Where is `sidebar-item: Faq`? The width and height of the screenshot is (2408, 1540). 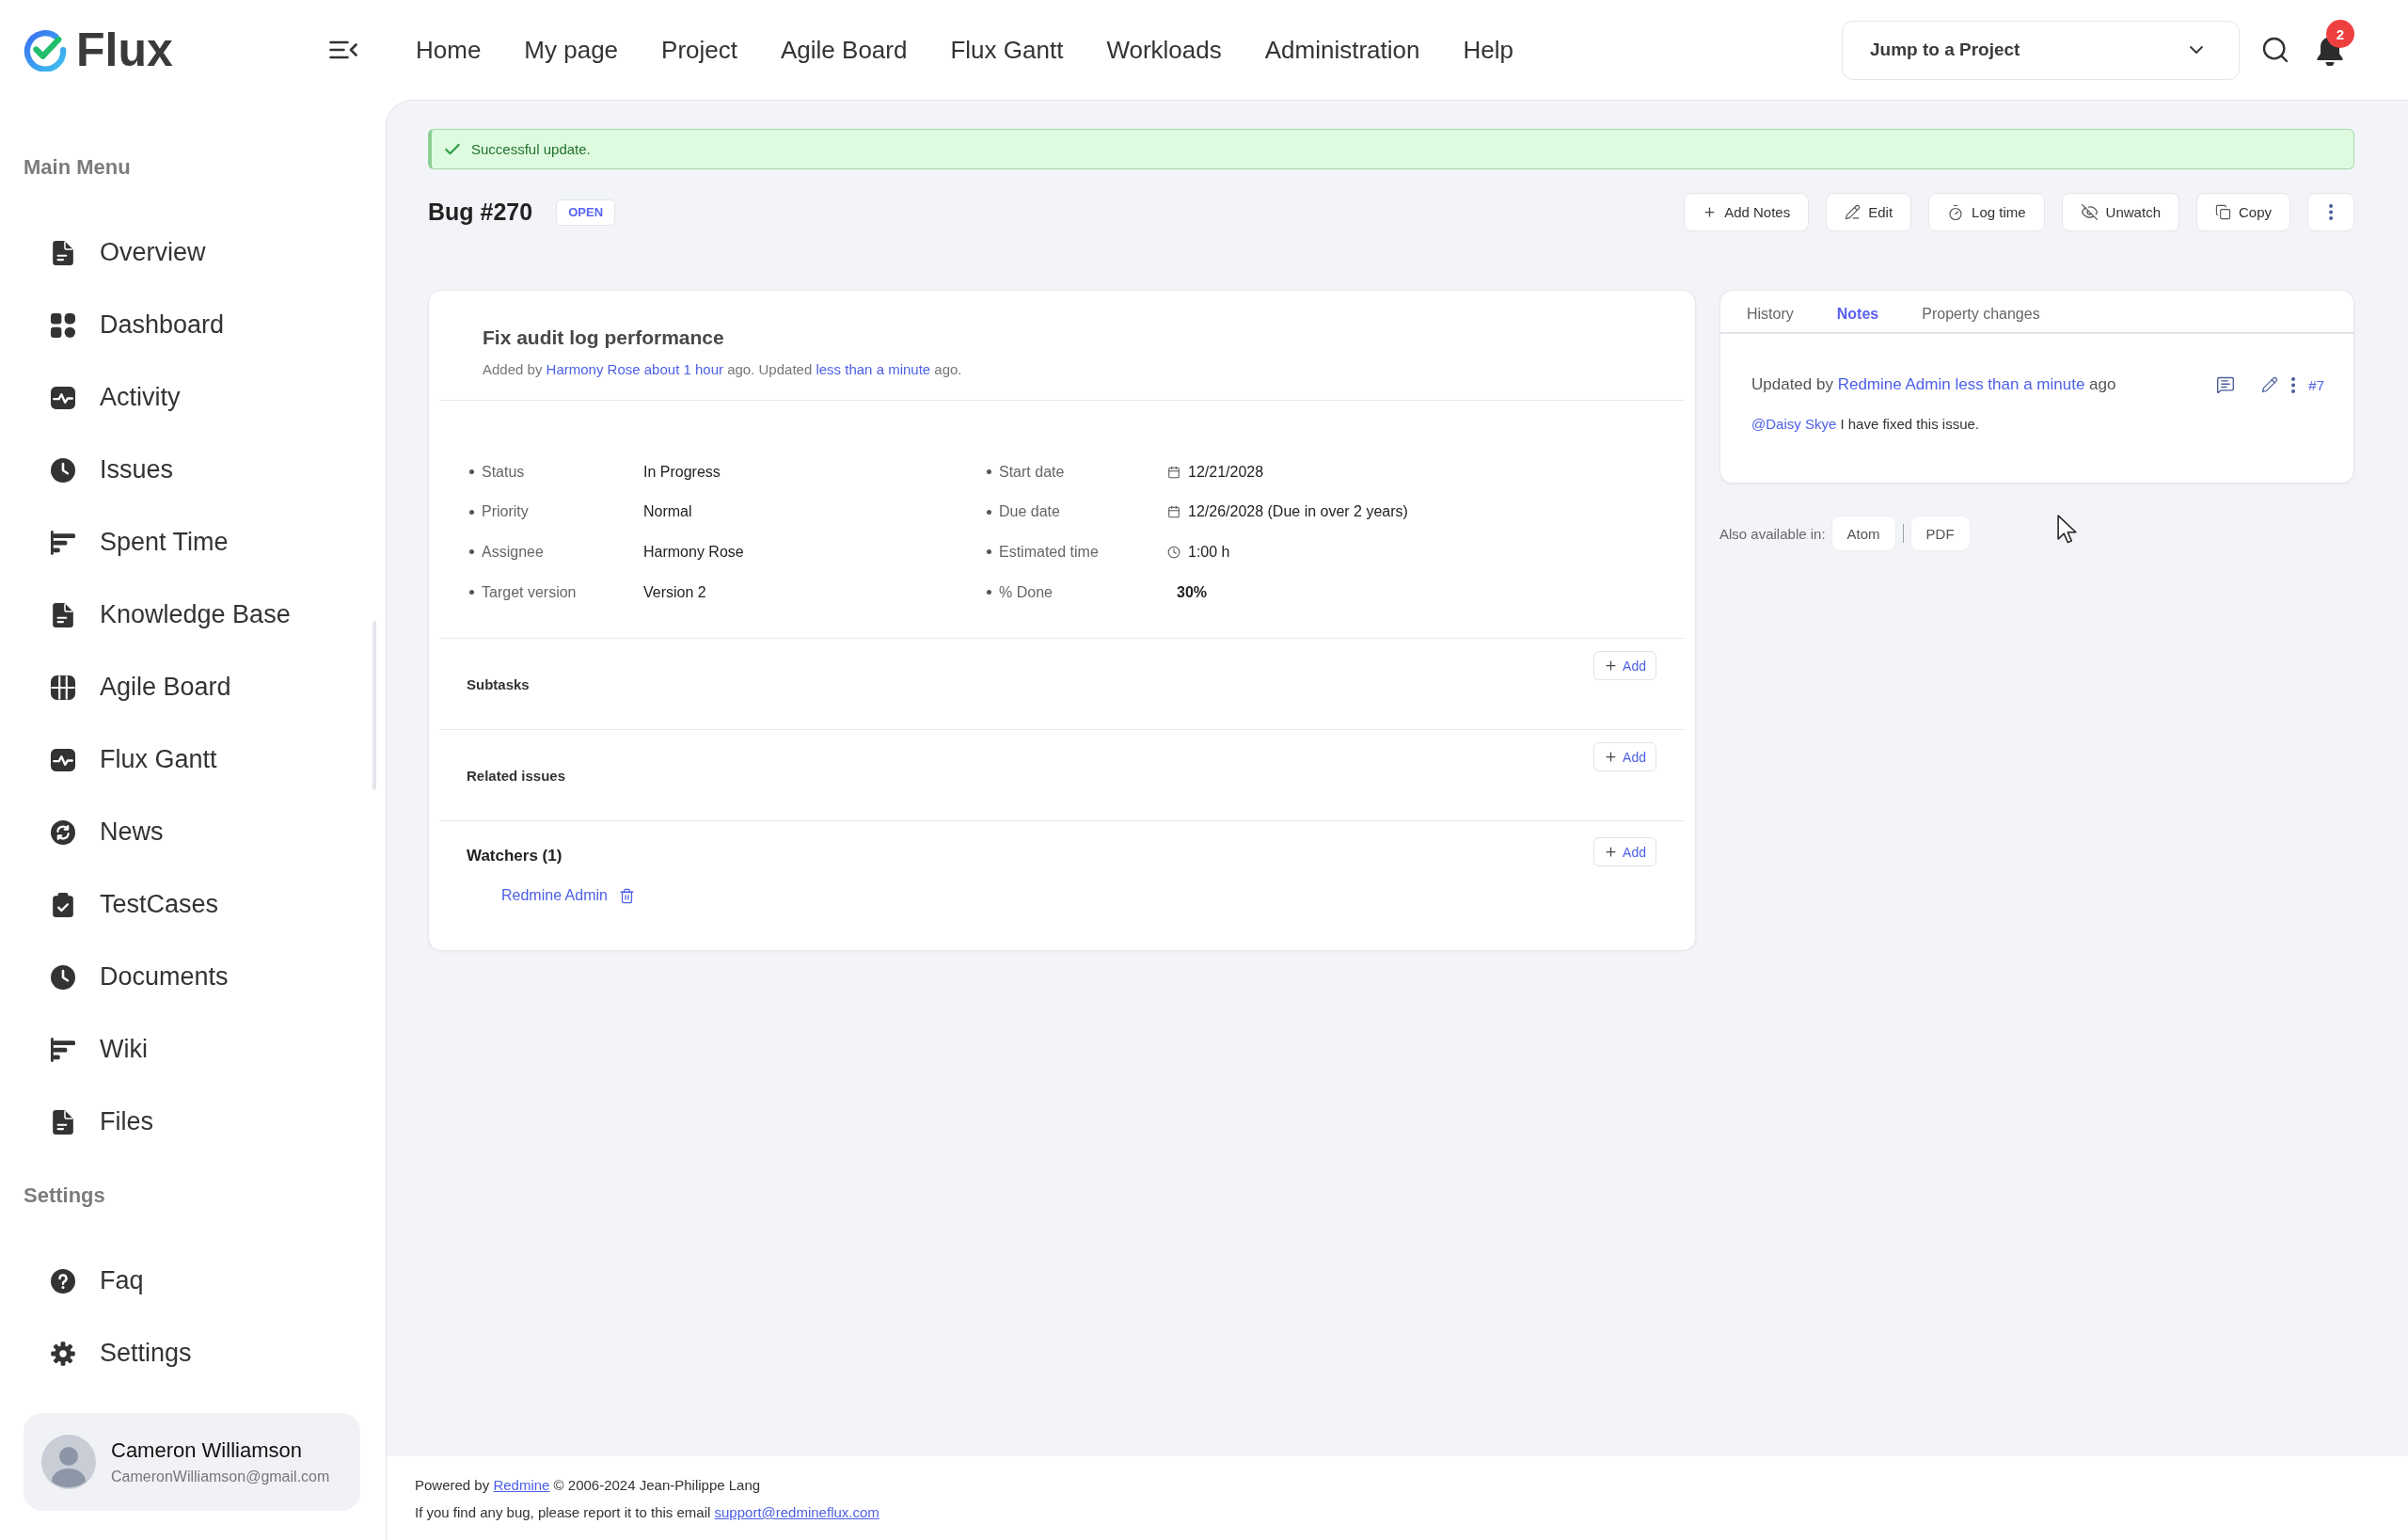 sidebar-item: Faq is located at coordinates (78, 1281).